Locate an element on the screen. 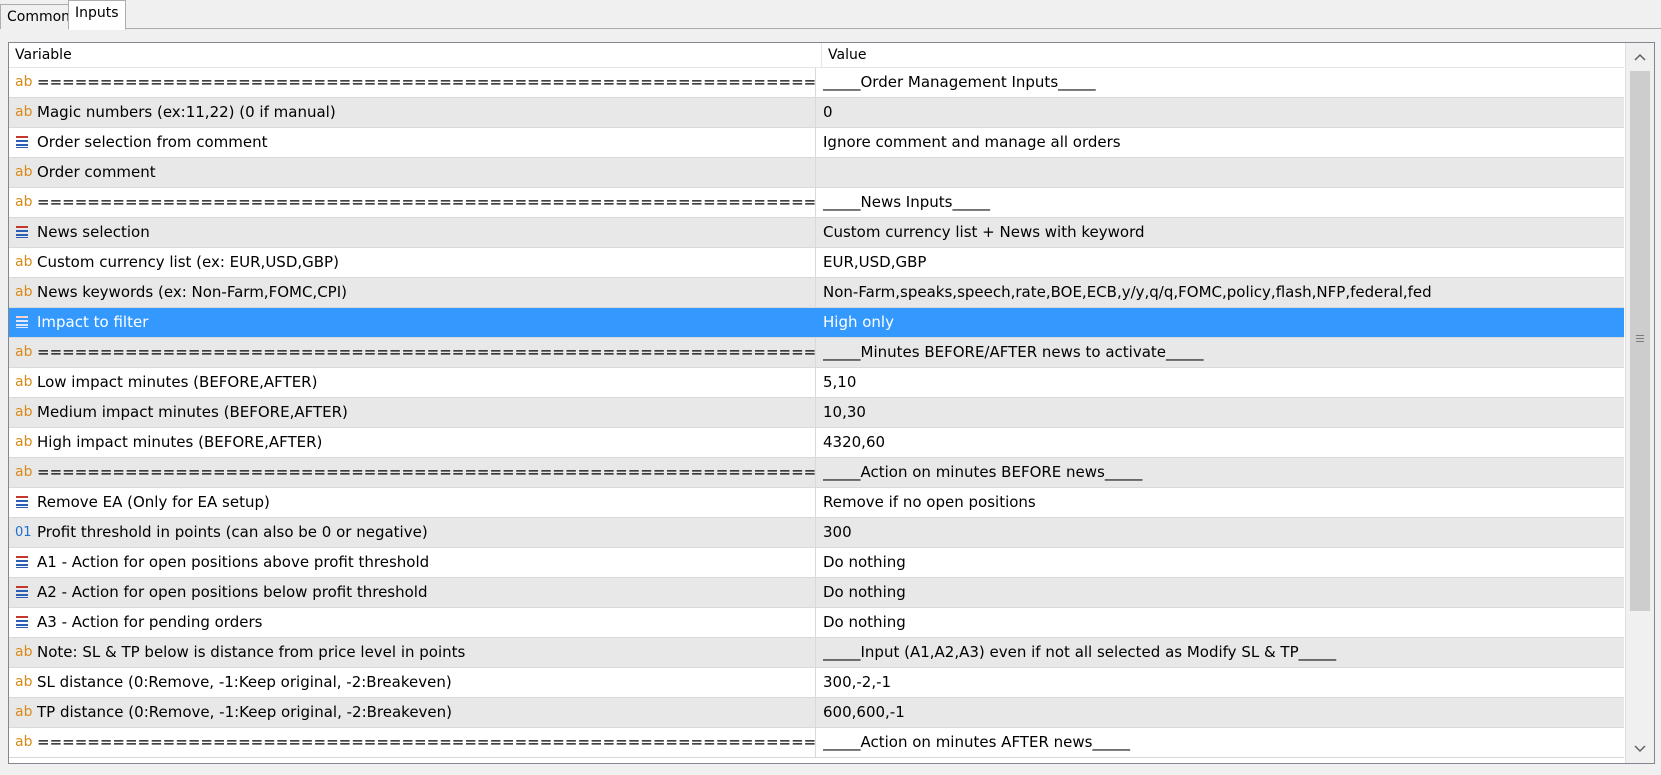 Image resolution: width=1661 pixels, height=775 pixels. tab-inputs: Inputs is located at coordinates (97, 15).